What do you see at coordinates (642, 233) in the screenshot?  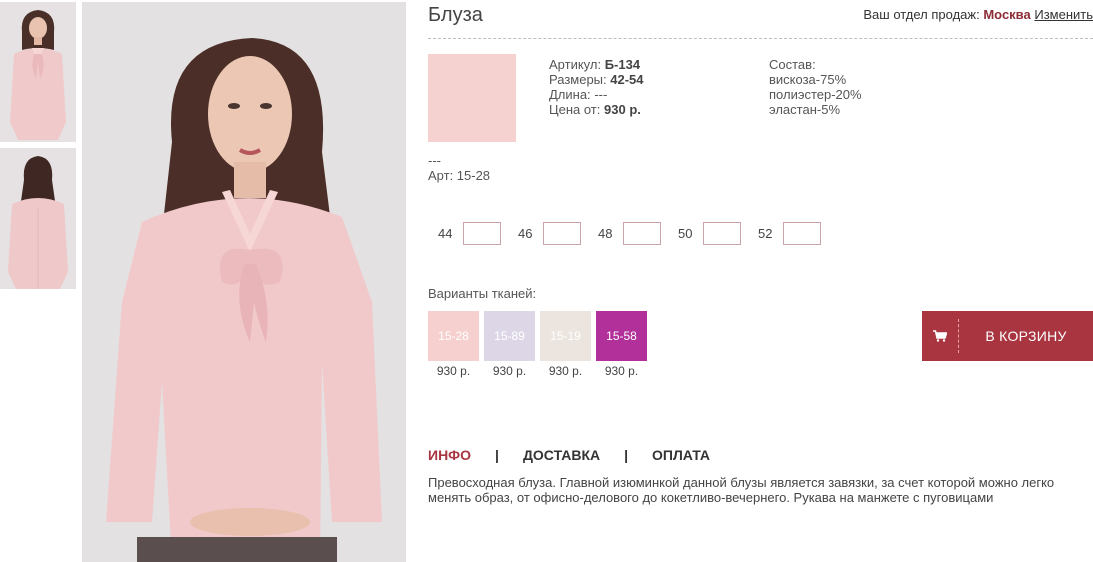 I see `size-48-quantity-input` at bounding box center [642, 233].